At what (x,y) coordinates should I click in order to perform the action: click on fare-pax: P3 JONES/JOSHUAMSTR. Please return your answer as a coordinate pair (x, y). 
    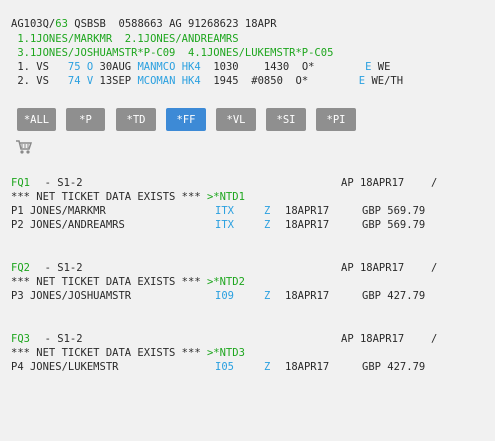
    Looking at the image, I should click on (71, 296).